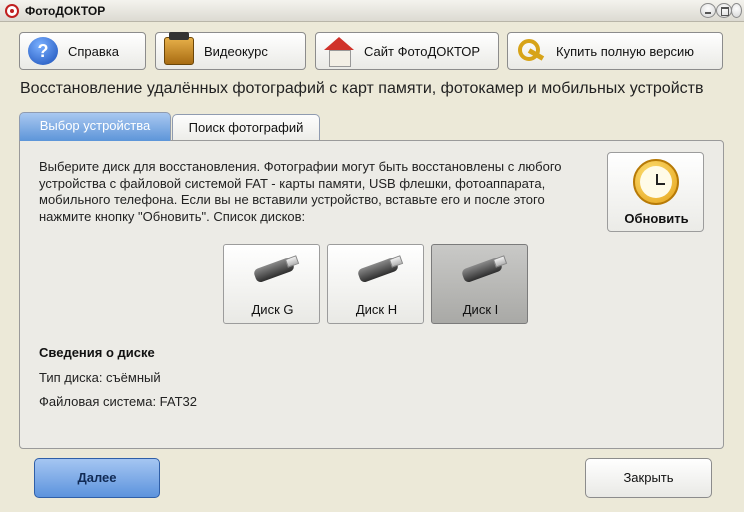 This screenshot has width=744, height=512. I want to click on disk-info-title: Сведения о диске, so click(97, 352).